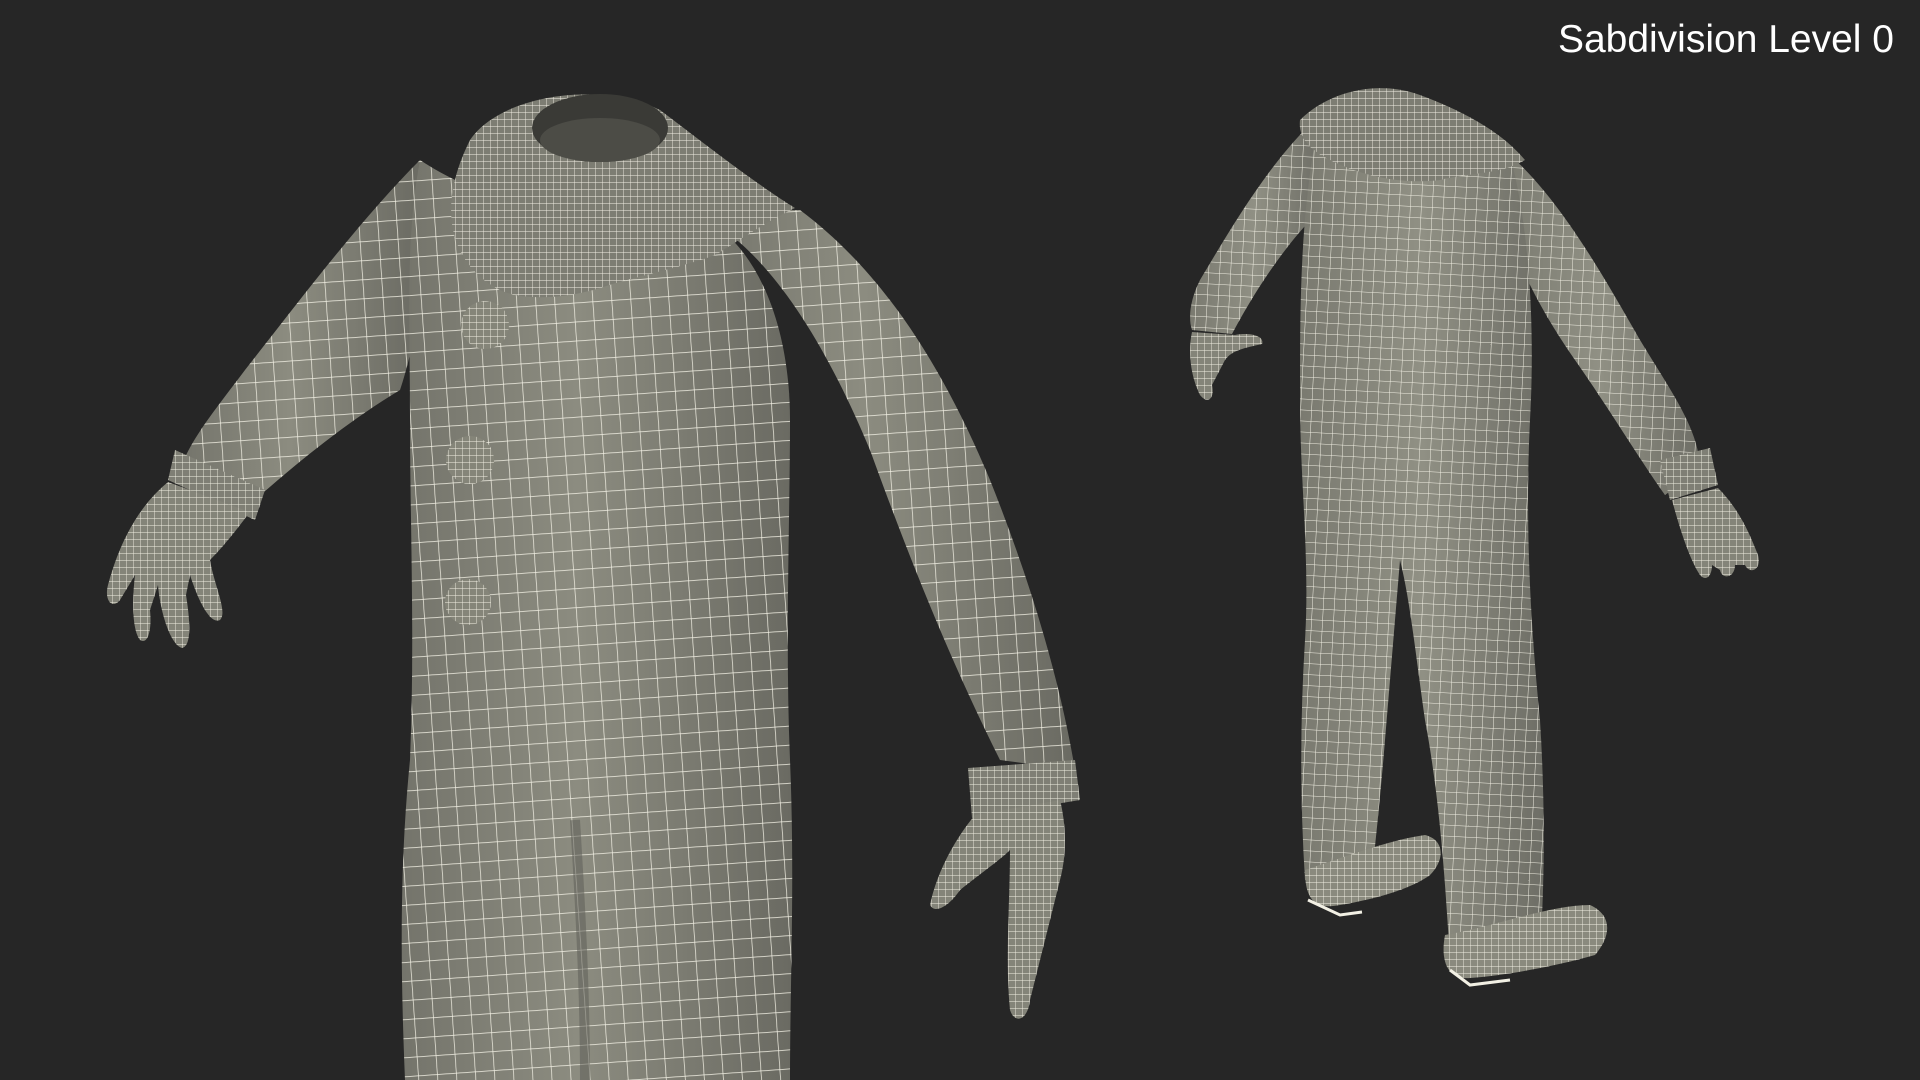 The width and height of the screenshot is (1920, 1080). Describe the element at coordinates (296, 340) in the screenshot. I see `left-arm` at that location.